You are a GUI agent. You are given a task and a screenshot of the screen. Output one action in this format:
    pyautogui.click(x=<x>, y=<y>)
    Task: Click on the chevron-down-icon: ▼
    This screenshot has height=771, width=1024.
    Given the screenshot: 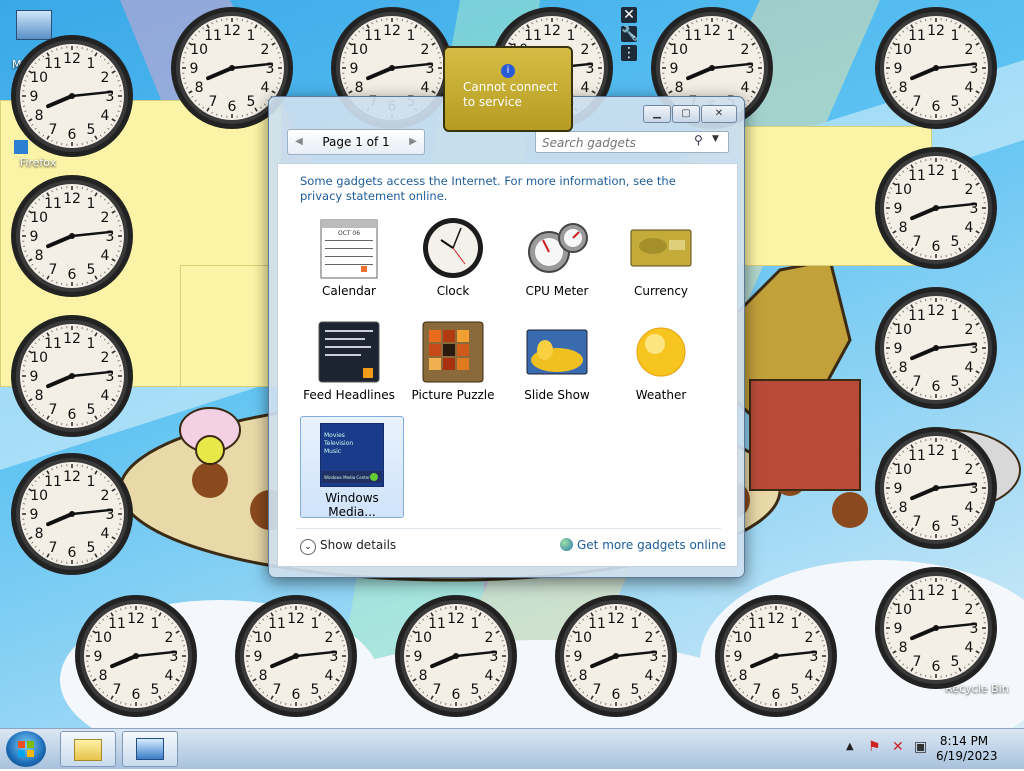 What is the action you would take?
    pyautogui.click(x=715, y=139)
    